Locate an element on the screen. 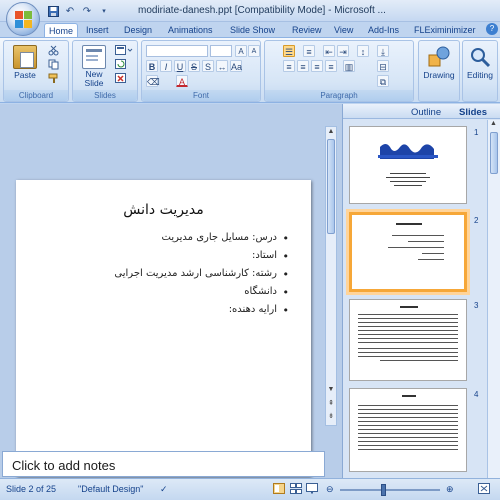 This screenshot has height=500, width=500. quick-access-toolbar: ↶ ↷ ▾ is located at coordinates (78, 11).